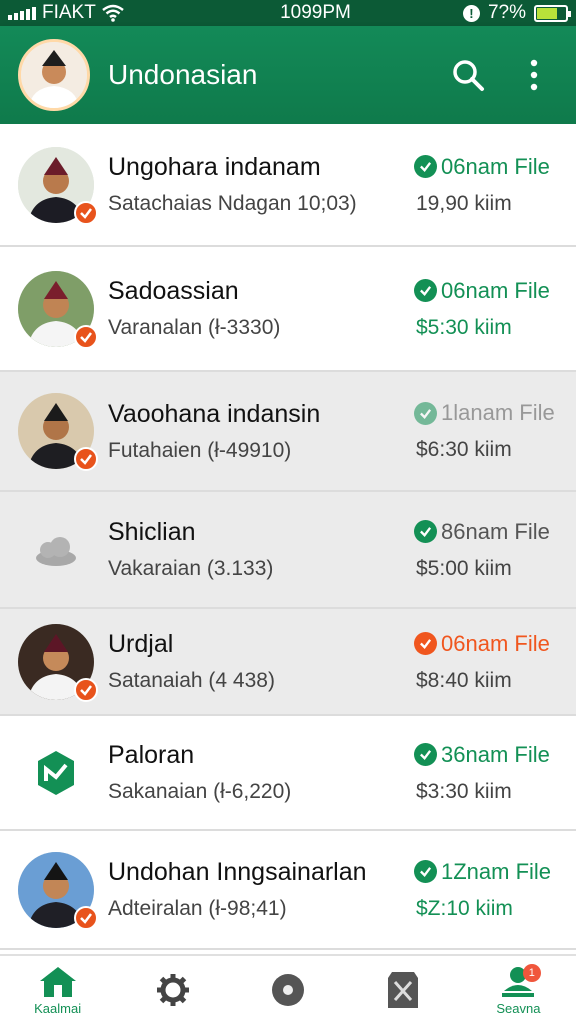 Image resolution: width=576 pixels, height=1024 pixels. Describe the element at coordinates (58, 1008) in the screenshot. I see `nav-home-label: Kaalmai` at that location.